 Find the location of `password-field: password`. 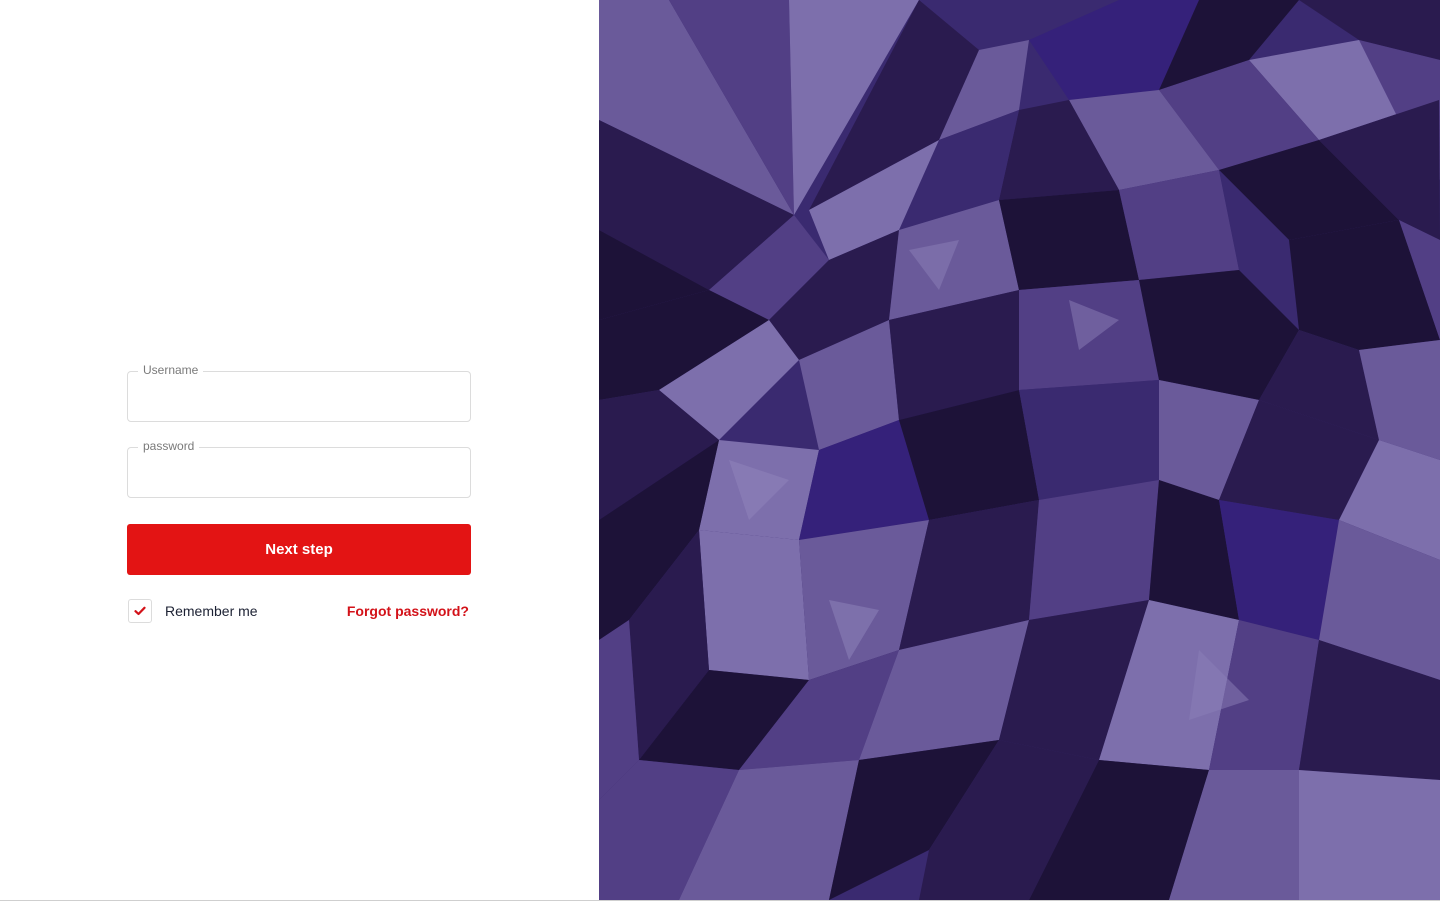

password-field: password is located at coordinates (299, 468).